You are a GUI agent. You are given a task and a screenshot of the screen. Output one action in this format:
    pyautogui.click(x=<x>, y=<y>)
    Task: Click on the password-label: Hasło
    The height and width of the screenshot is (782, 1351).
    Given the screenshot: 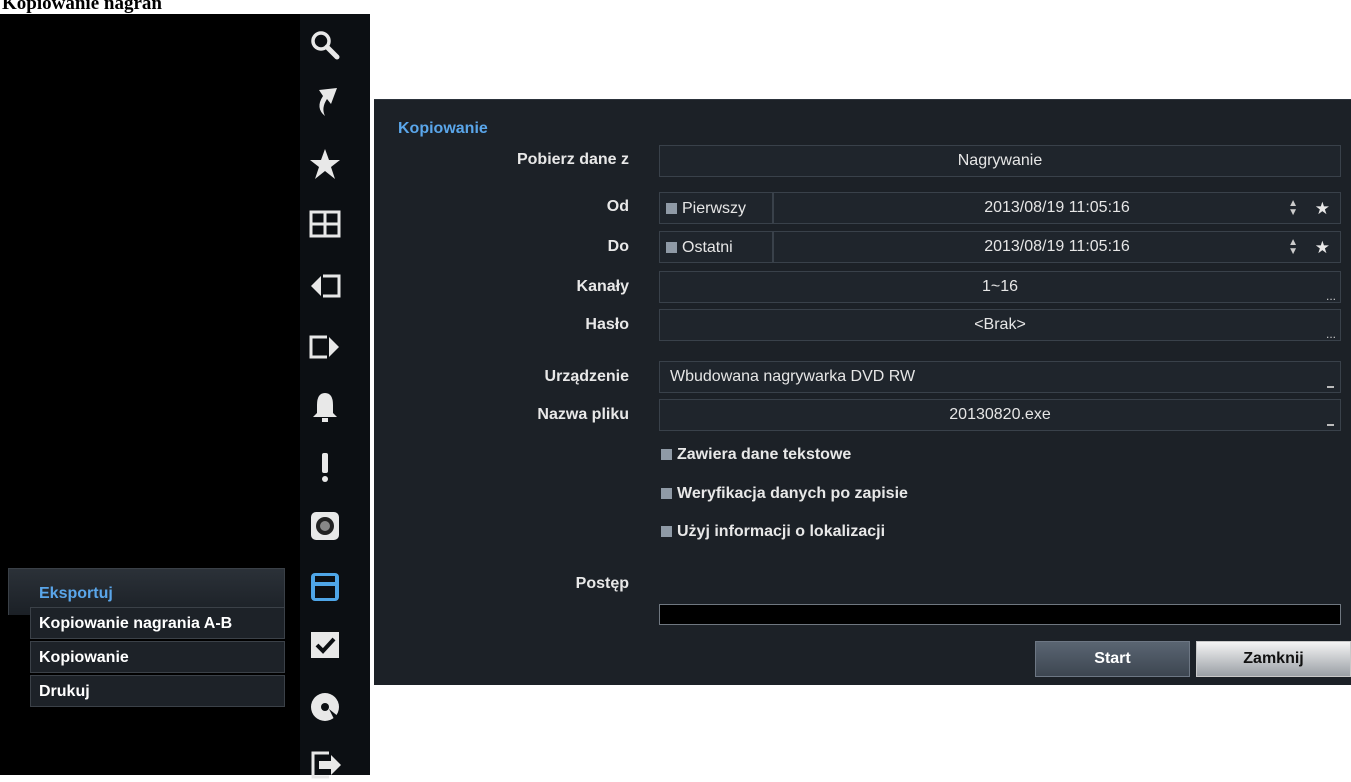 What is the action you would take?
    pyautogui.click(x=607, y=324)
    